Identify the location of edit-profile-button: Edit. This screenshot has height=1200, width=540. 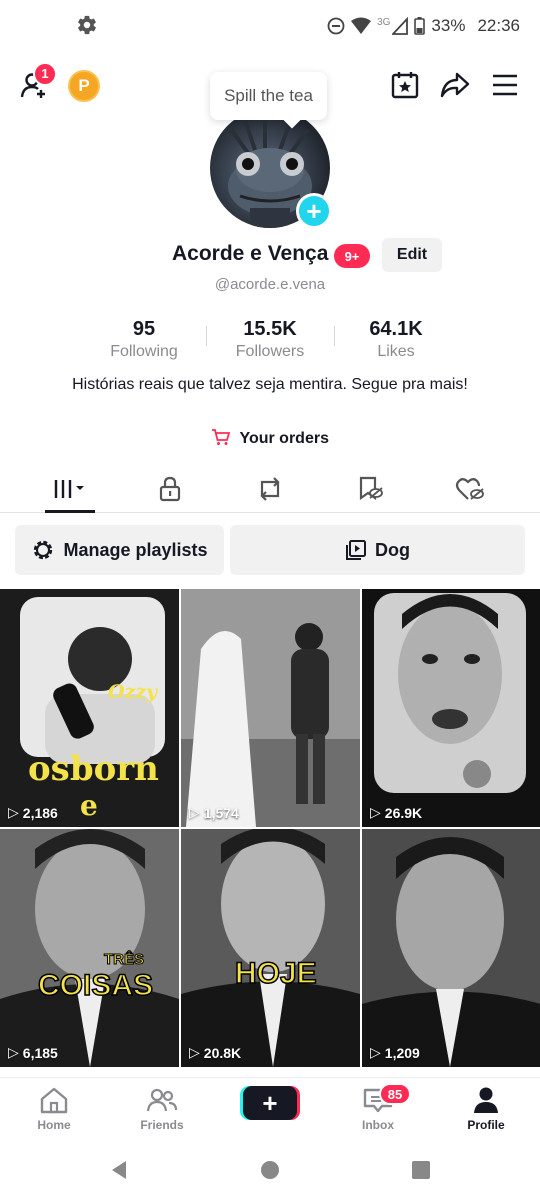
(412, 255).